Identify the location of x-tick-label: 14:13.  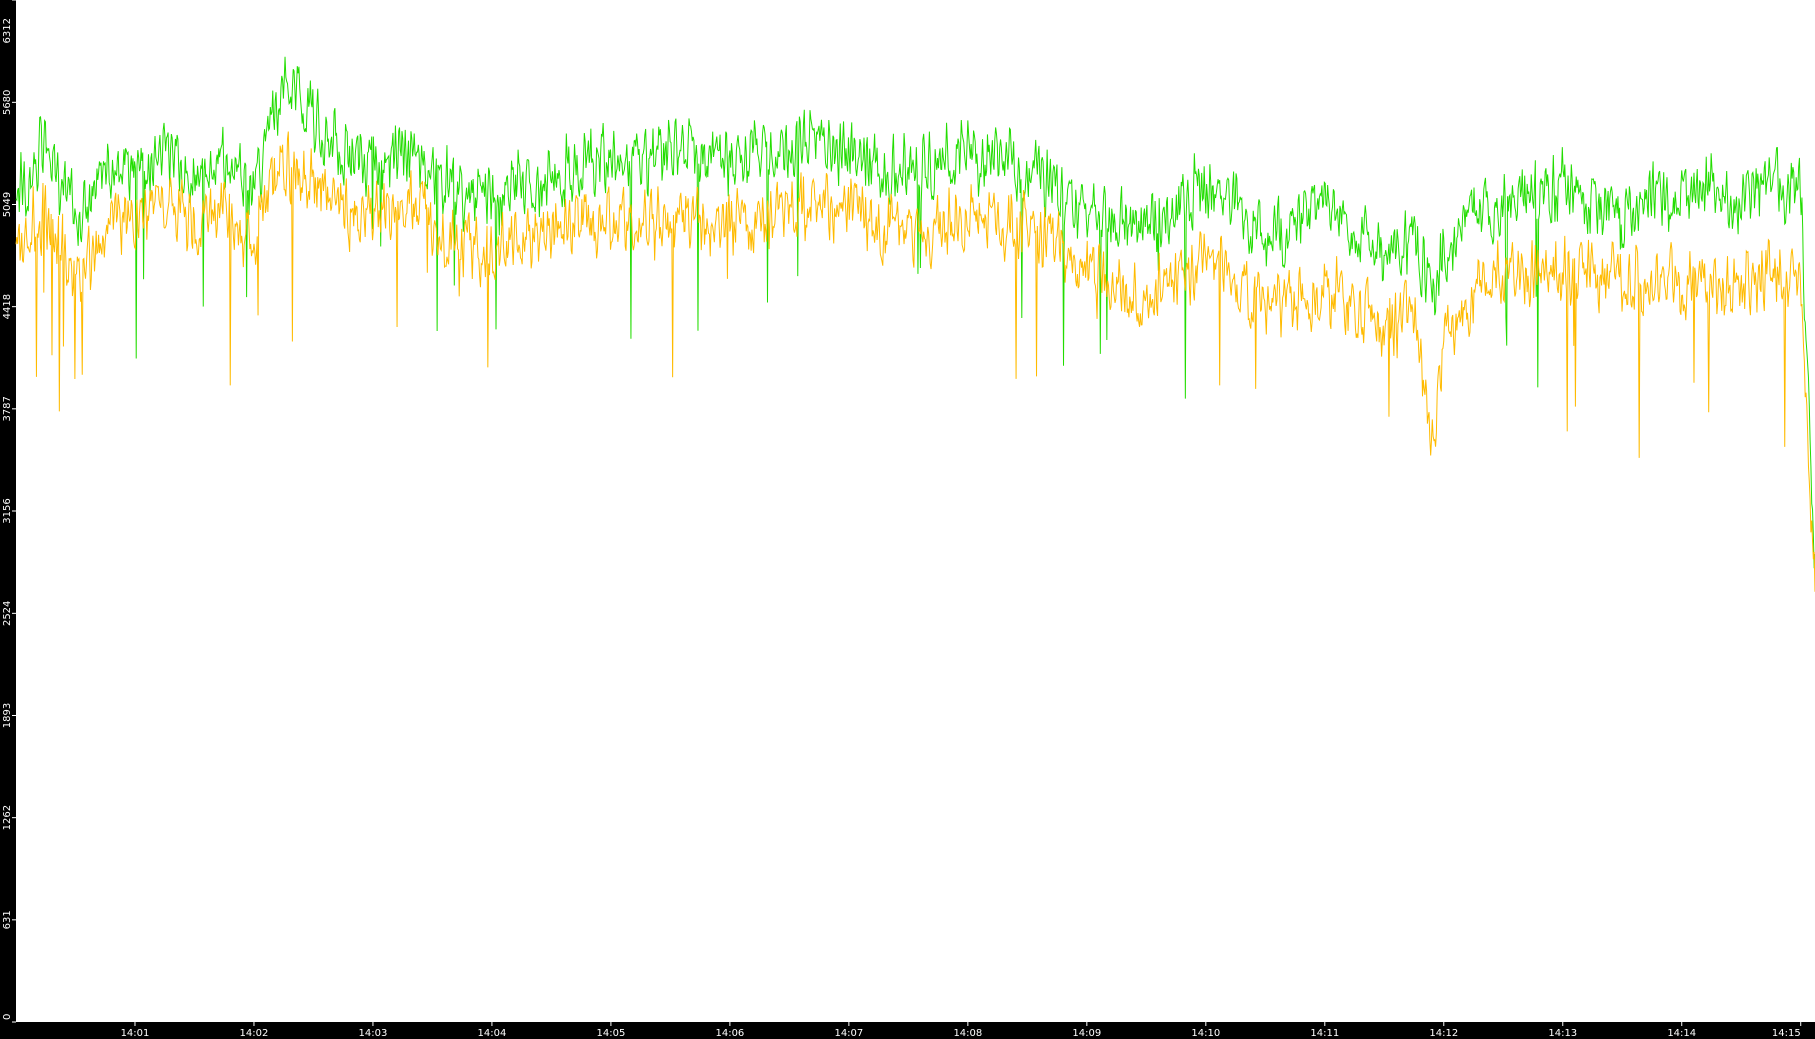
(1562, 1033).